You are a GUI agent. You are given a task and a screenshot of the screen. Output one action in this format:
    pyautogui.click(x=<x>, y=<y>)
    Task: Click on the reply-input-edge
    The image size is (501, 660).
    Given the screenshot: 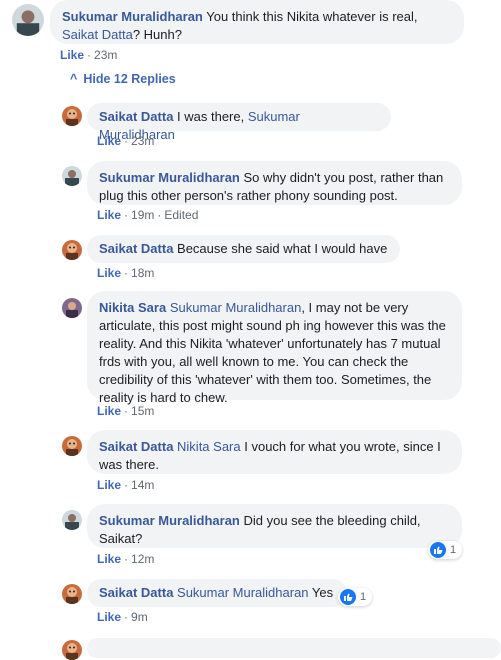 What is the action you would take?
    pyautogui.click(x=294, y=648)
    